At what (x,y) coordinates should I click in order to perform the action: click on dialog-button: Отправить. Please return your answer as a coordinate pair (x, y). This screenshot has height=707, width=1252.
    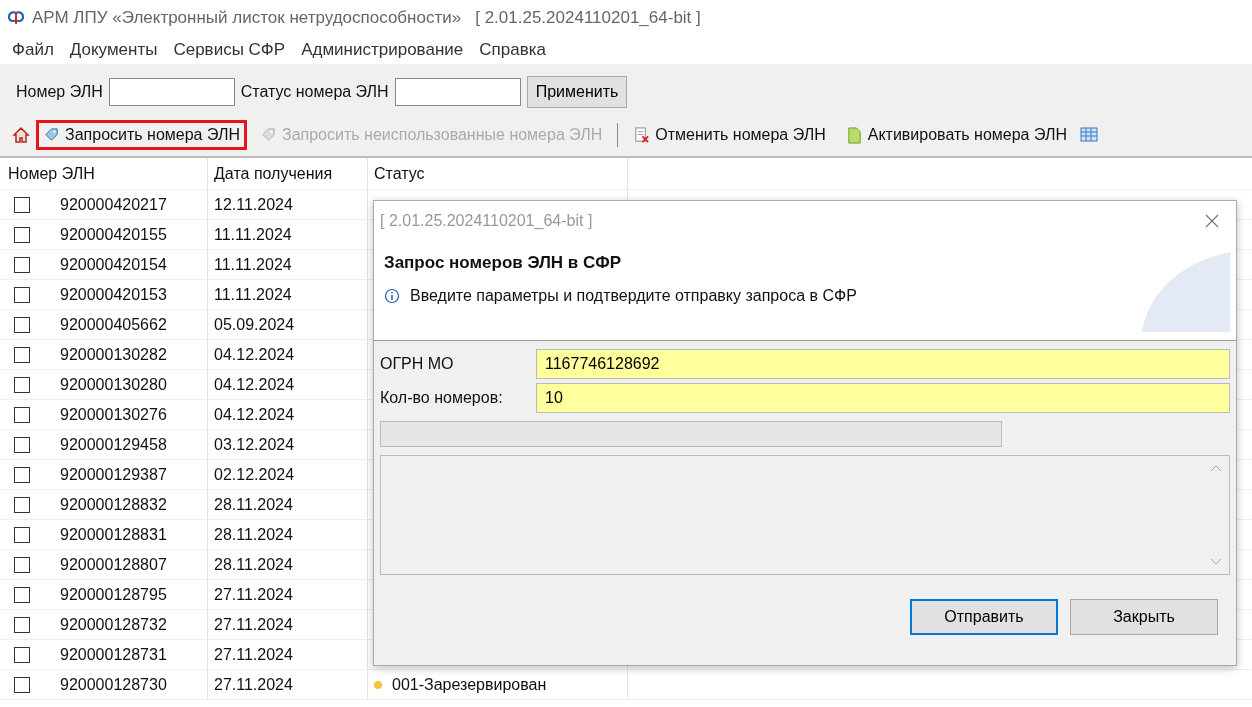
    Looking at the image, I should click on (984, 617).